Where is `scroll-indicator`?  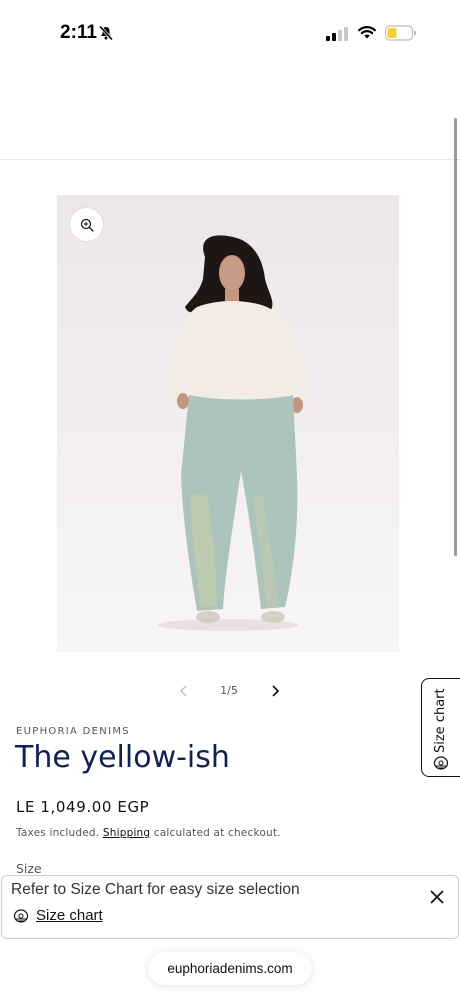 scroll-indicator is located at coordinates (455, 337).